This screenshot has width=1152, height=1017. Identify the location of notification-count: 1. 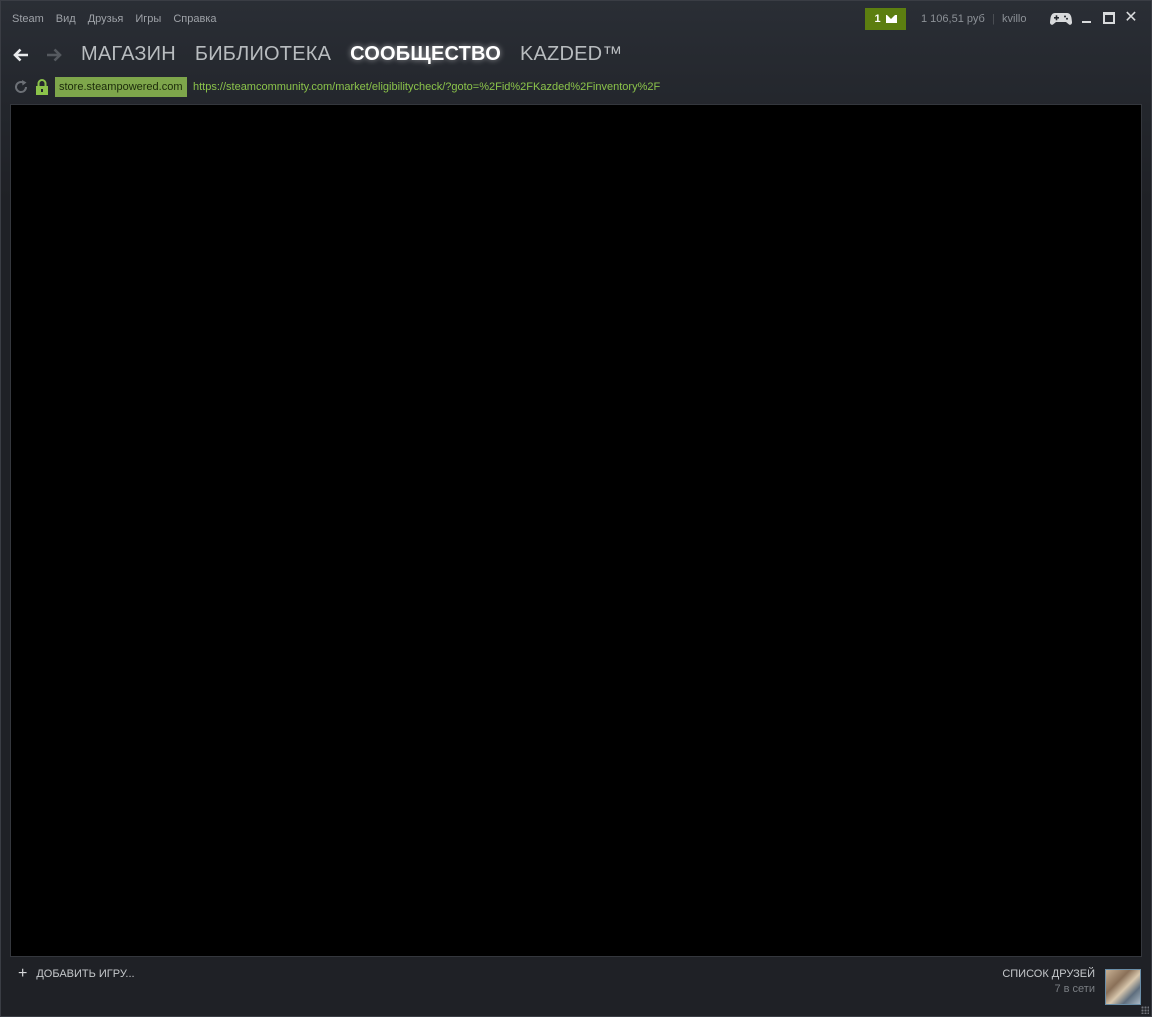
(877, 19).